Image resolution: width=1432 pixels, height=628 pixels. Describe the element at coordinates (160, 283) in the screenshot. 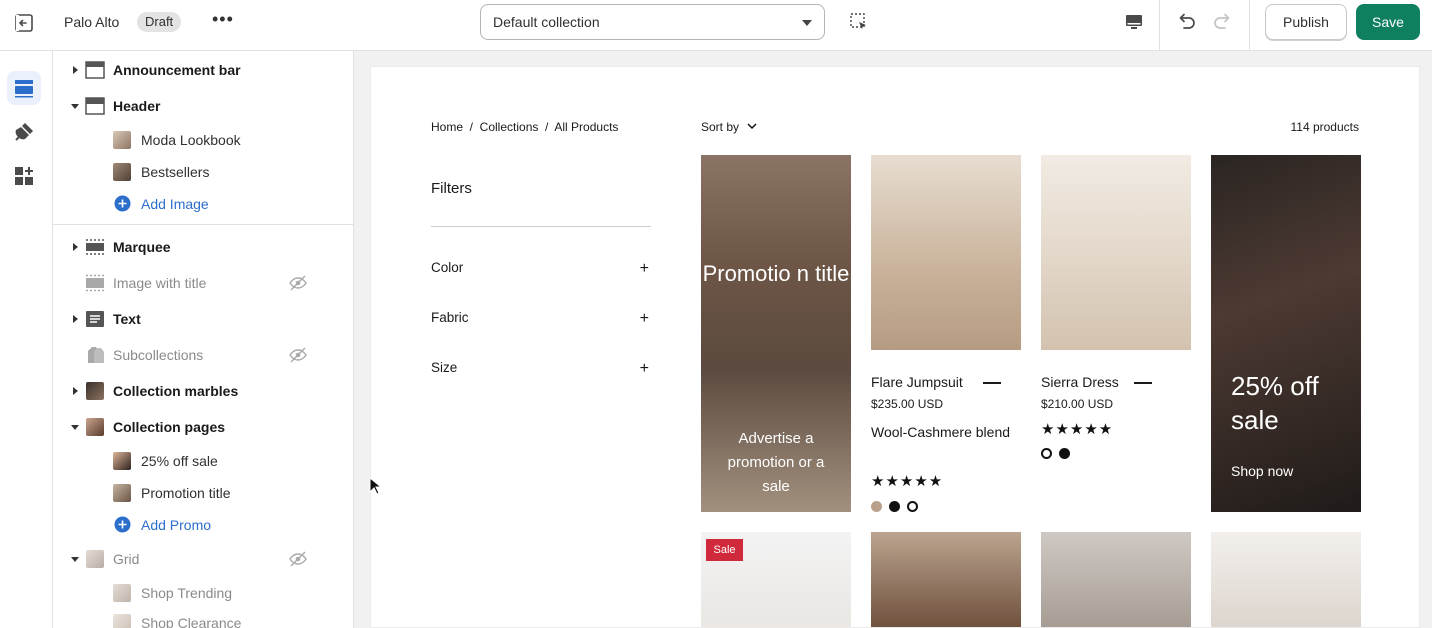

I see `section-label: Image with title` at that location.